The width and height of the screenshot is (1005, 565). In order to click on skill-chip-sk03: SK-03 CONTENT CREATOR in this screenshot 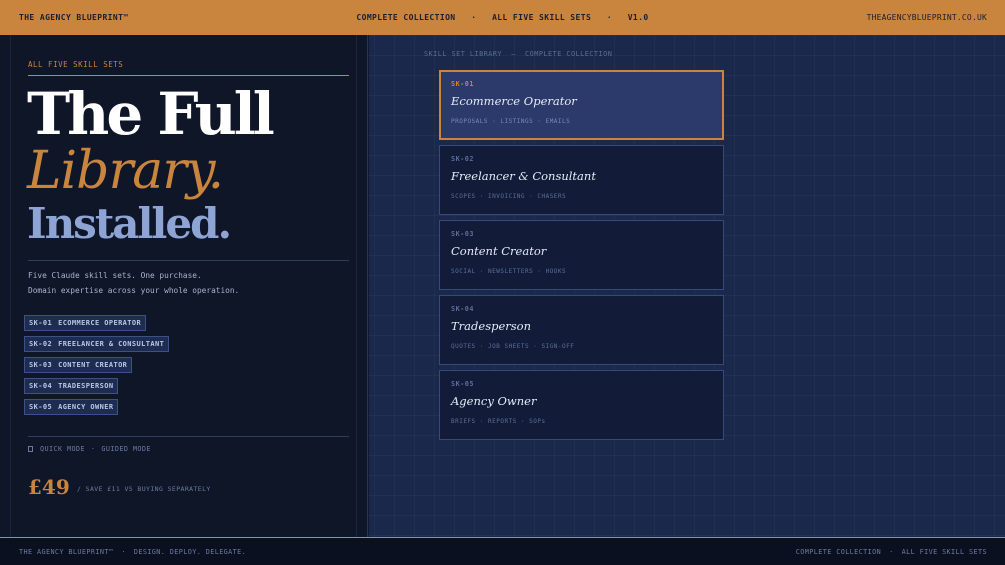, I will do `click(78, 365)`.